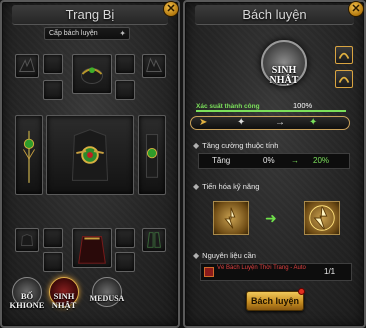 This screenshot has width=366, height=328. What do you see at coordinates (303, 105) in the screenshot?
I see `success-rate-value: 100%` at bounding box center [303, 105].